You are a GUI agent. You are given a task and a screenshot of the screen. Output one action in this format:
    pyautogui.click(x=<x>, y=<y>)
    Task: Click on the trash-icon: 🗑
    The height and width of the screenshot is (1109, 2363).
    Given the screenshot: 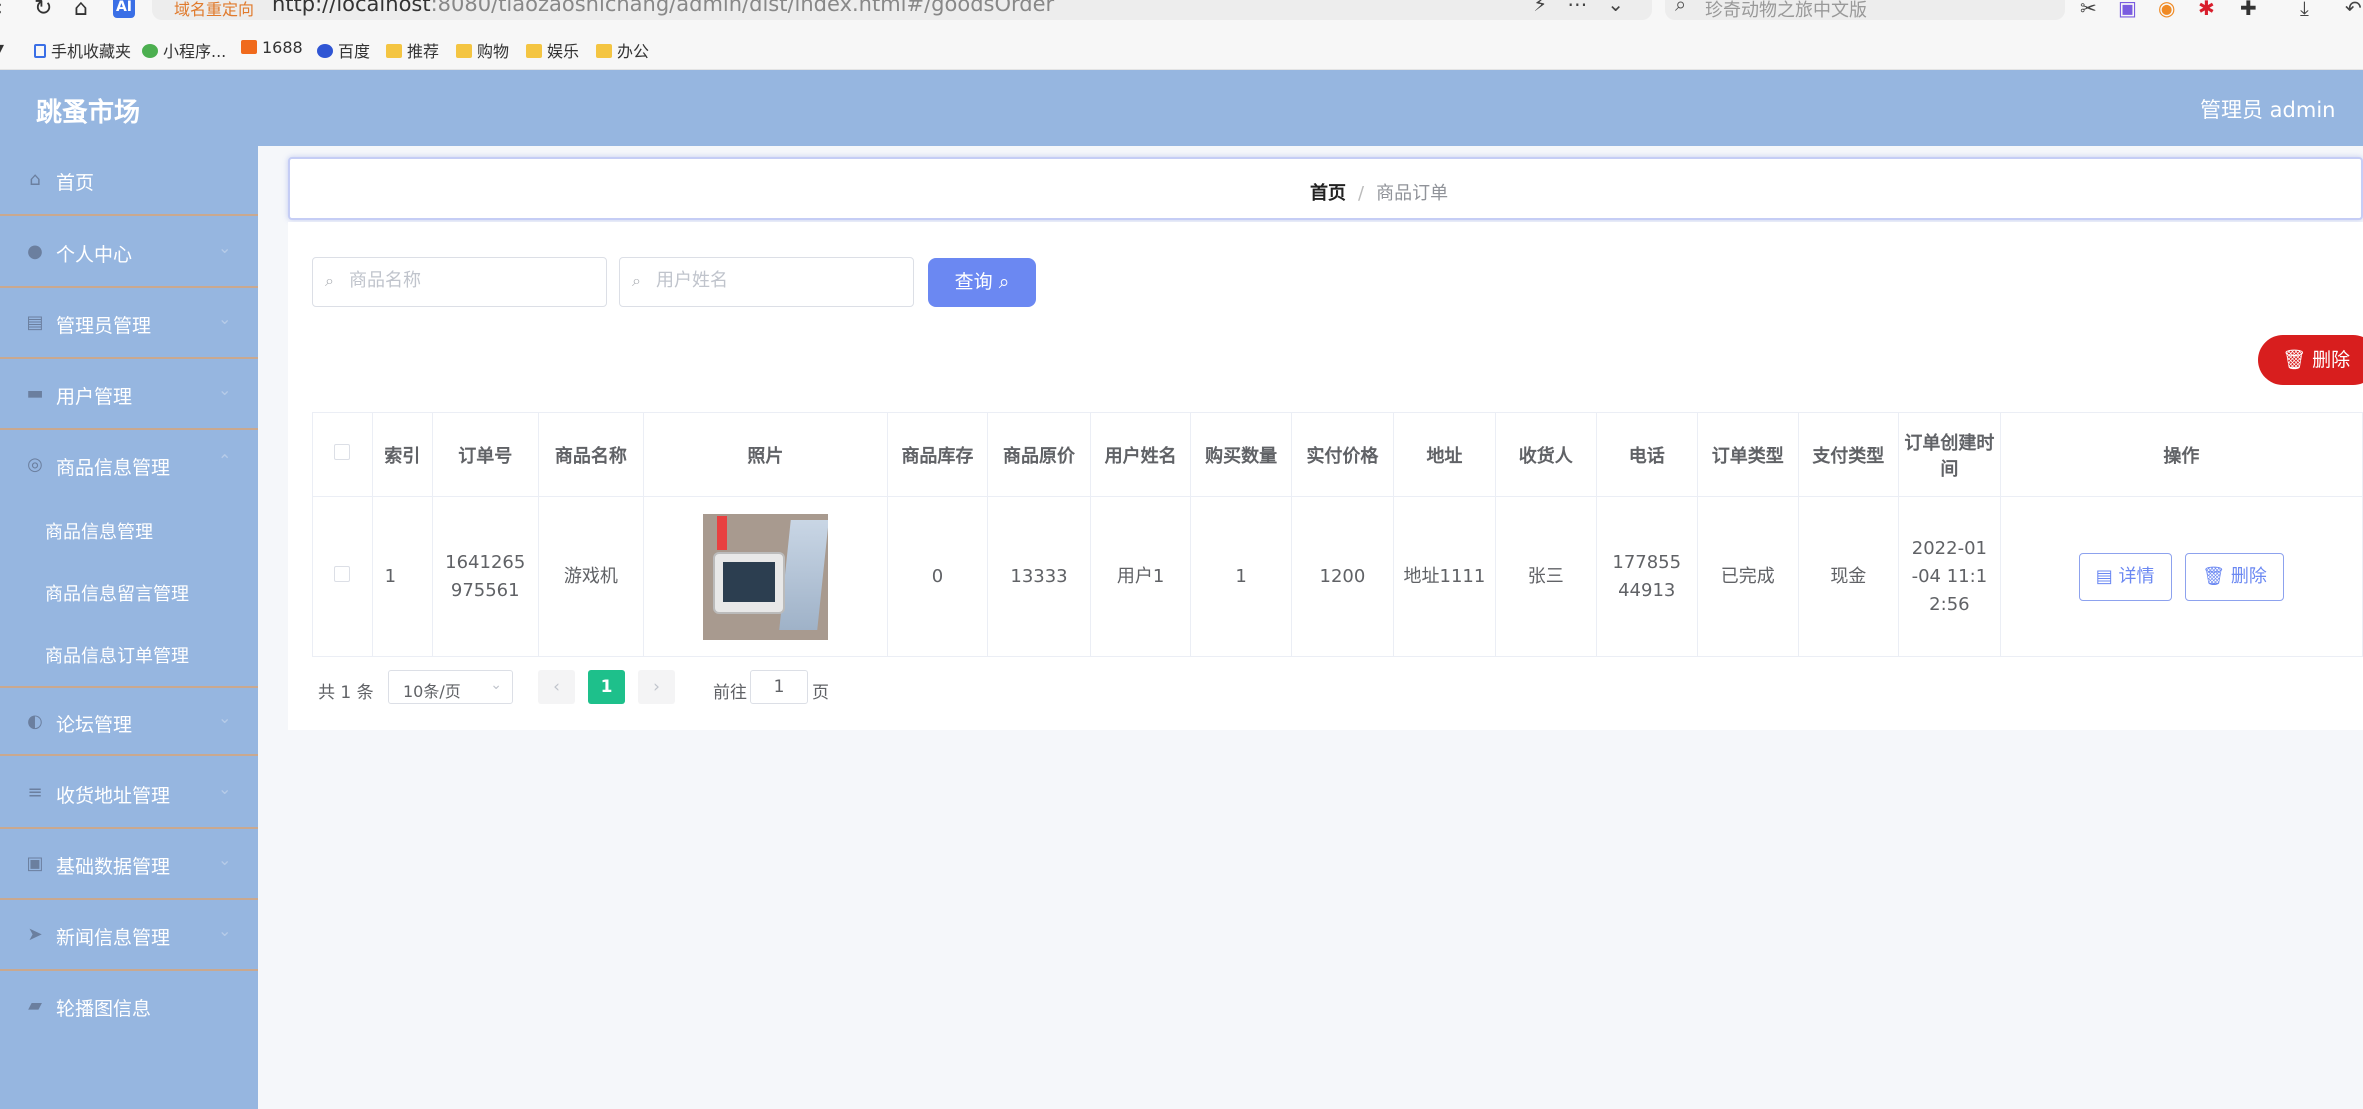 What is the action you would take?
    pyautogui.click(x=2294, y=360)
    